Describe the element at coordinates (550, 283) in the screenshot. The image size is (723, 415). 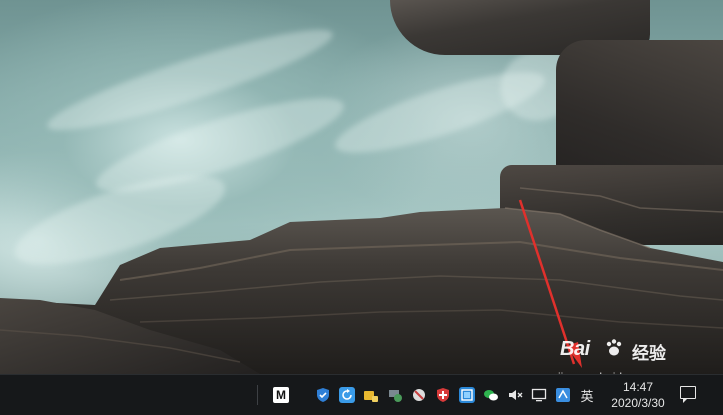
I see `red-arrow-annotation` at that location.